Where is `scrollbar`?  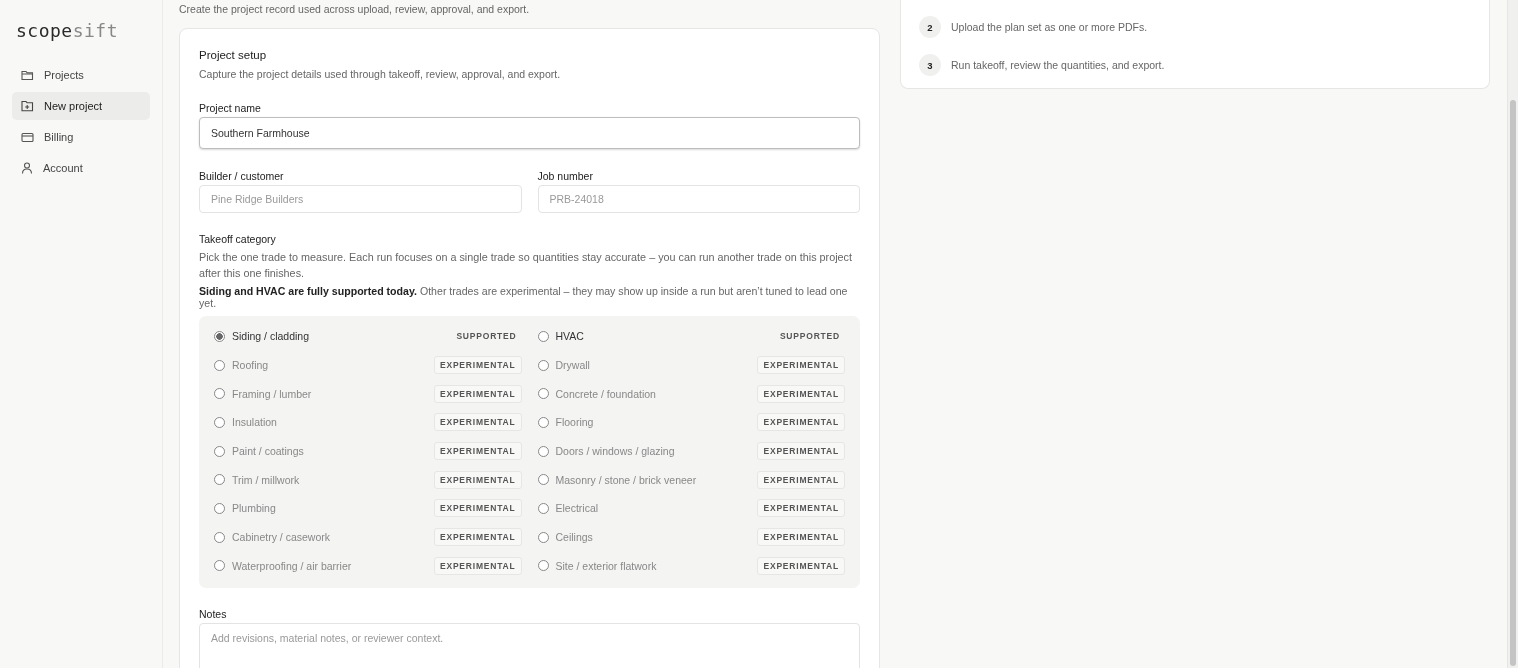 scrollbar is located at coordinates (1512, 334).